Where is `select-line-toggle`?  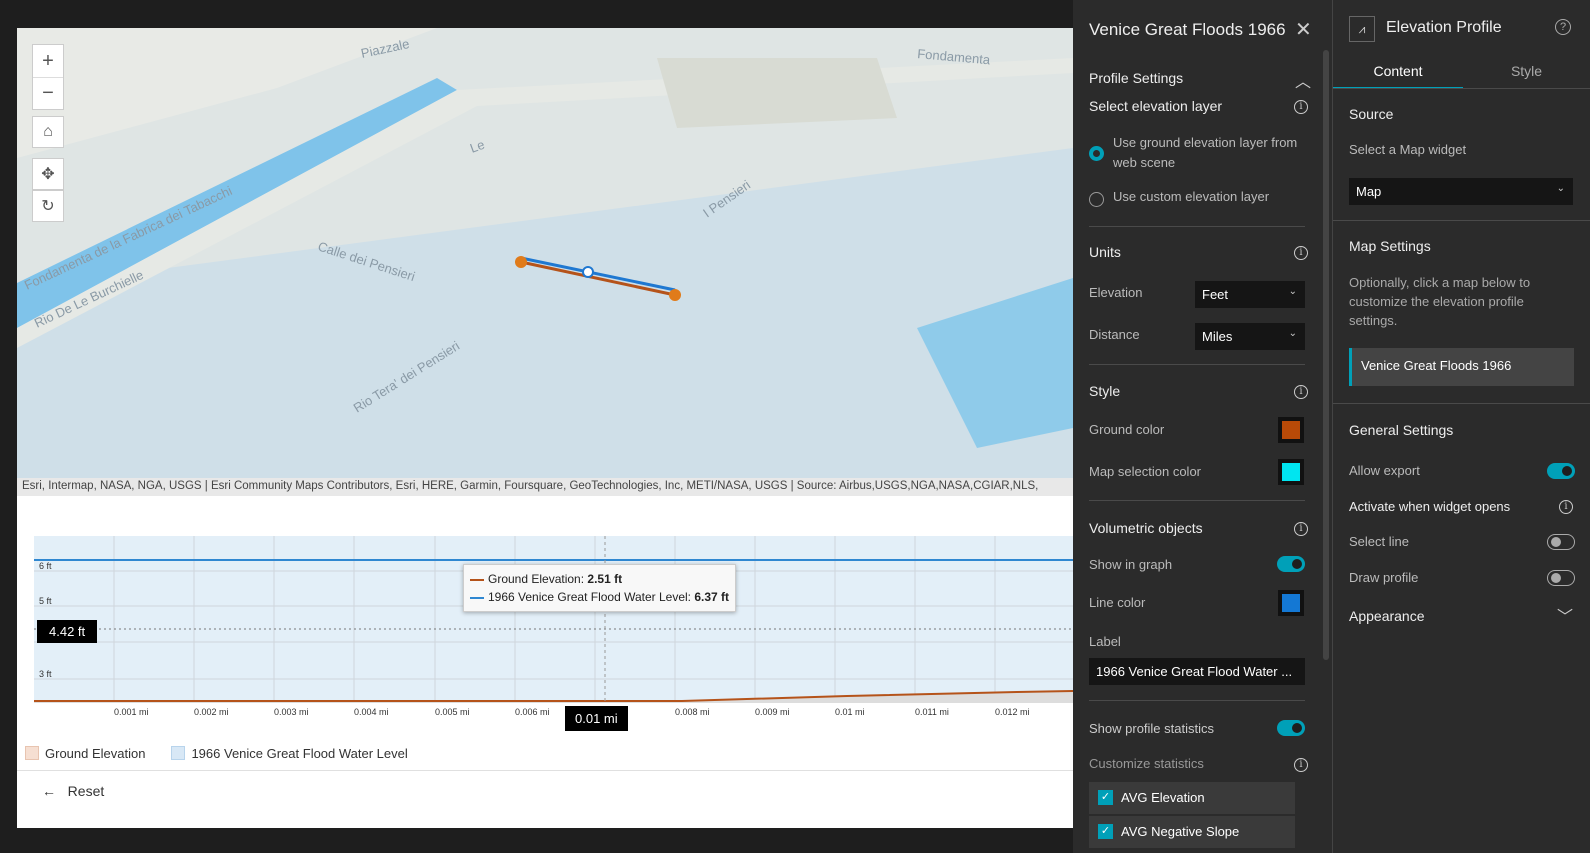 select-line-toggle is located at coordinates (1561, 542).